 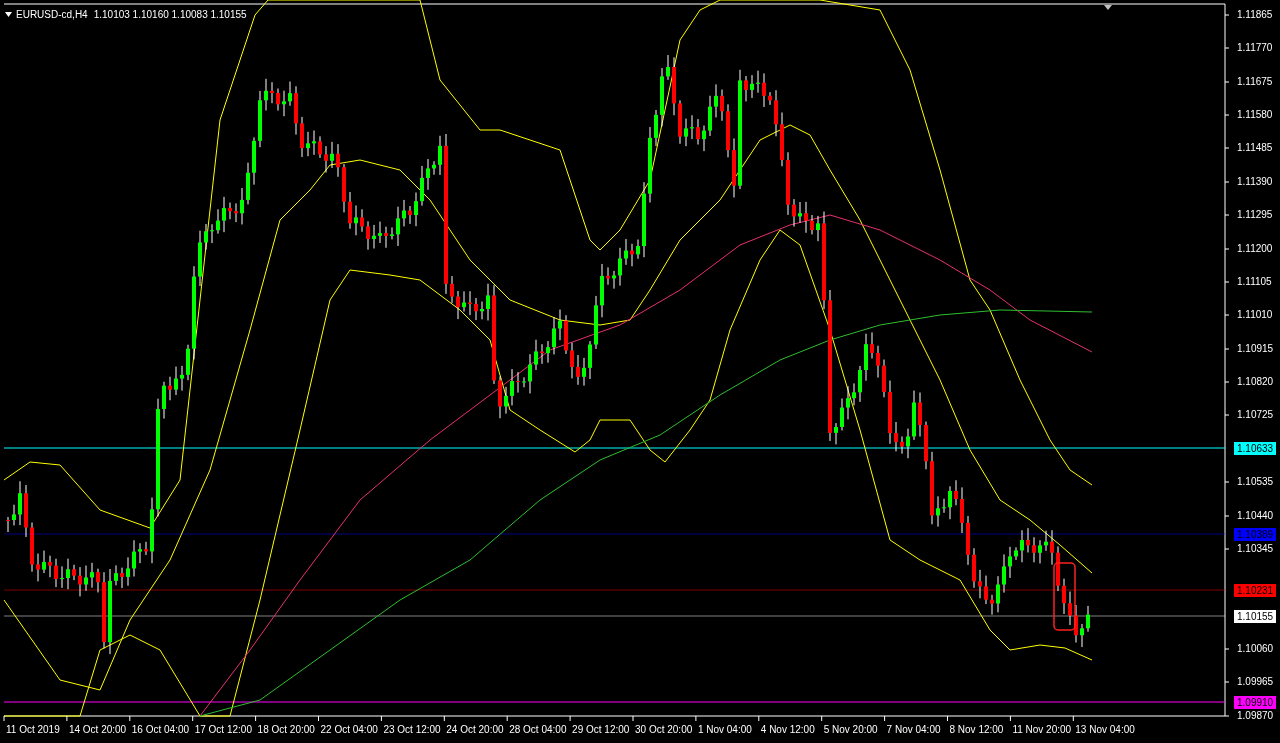 I want to click on price-level-label: 1.10231, so click(x=1255, y=590).